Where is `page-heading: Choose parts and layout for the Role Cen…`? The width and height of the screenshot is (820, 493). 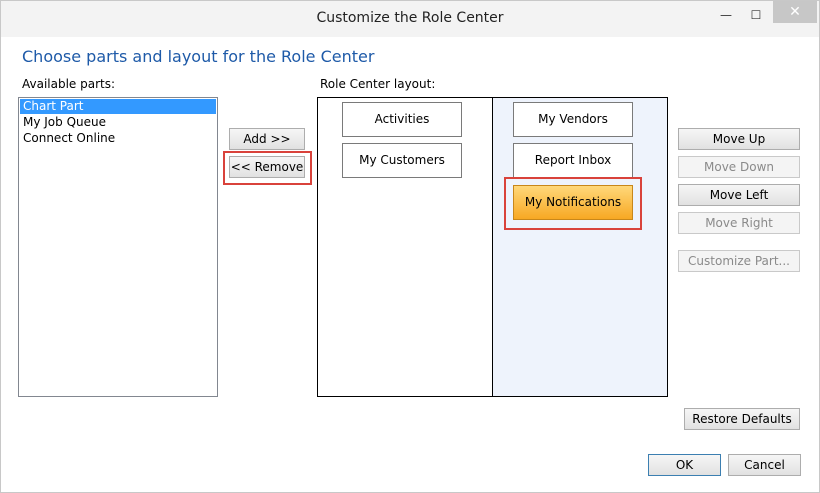 page-heading: Choose parts and layout for the Role Cen… is located at coordinates (198, 56).